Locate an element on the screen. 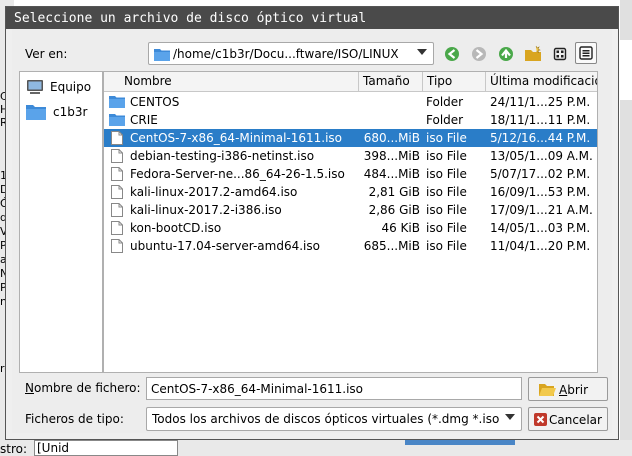  file-modified: 5/12/16...44 P.M. is located at coordinates (540, 138).